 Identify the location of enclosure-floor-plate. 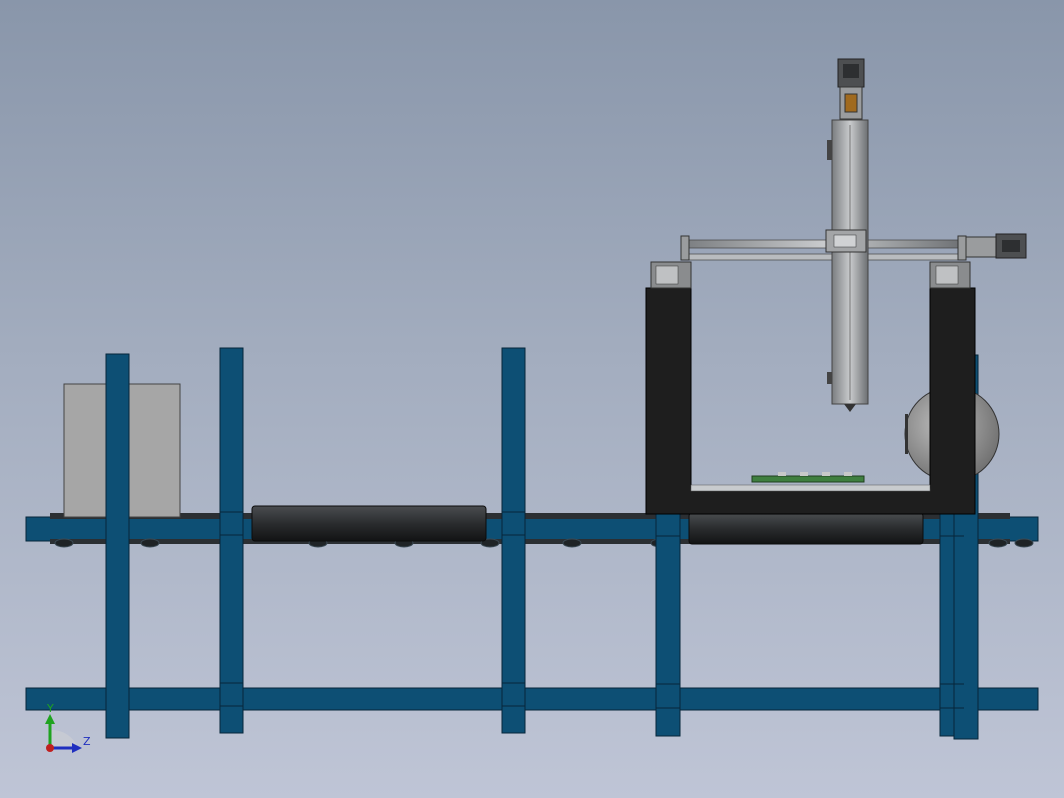
(810, 488).